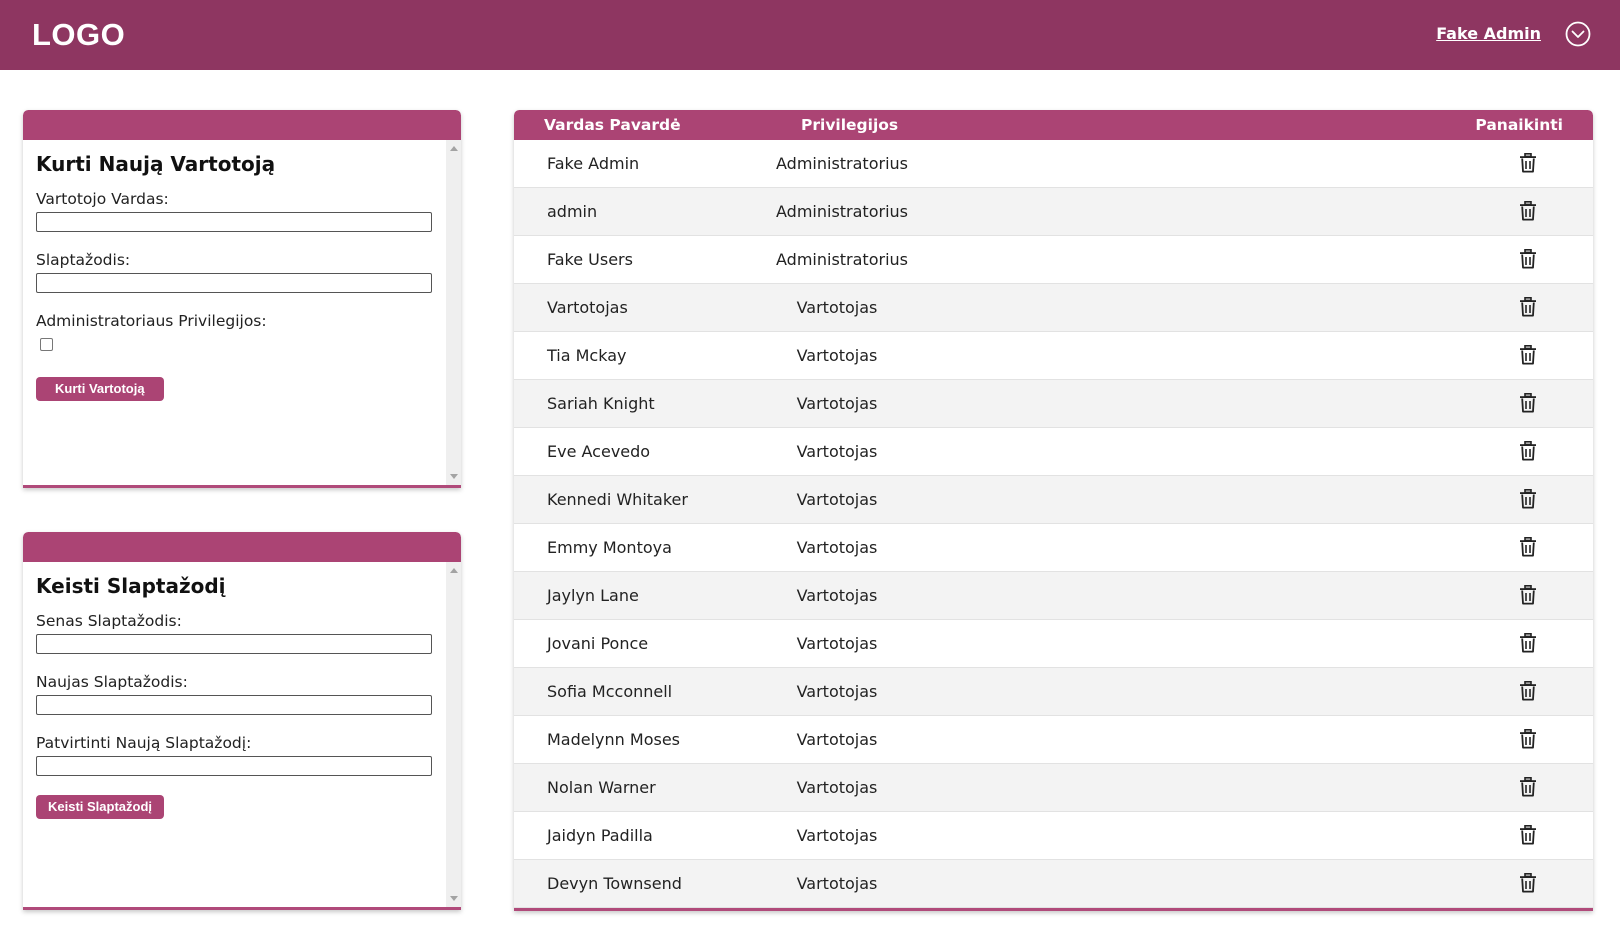 The height and width of the screenshot is (949, 1620). Describe the element at coordinates (1519, 125) in the screenshot. I see `column-header-delete: Panaikinti` at that location.